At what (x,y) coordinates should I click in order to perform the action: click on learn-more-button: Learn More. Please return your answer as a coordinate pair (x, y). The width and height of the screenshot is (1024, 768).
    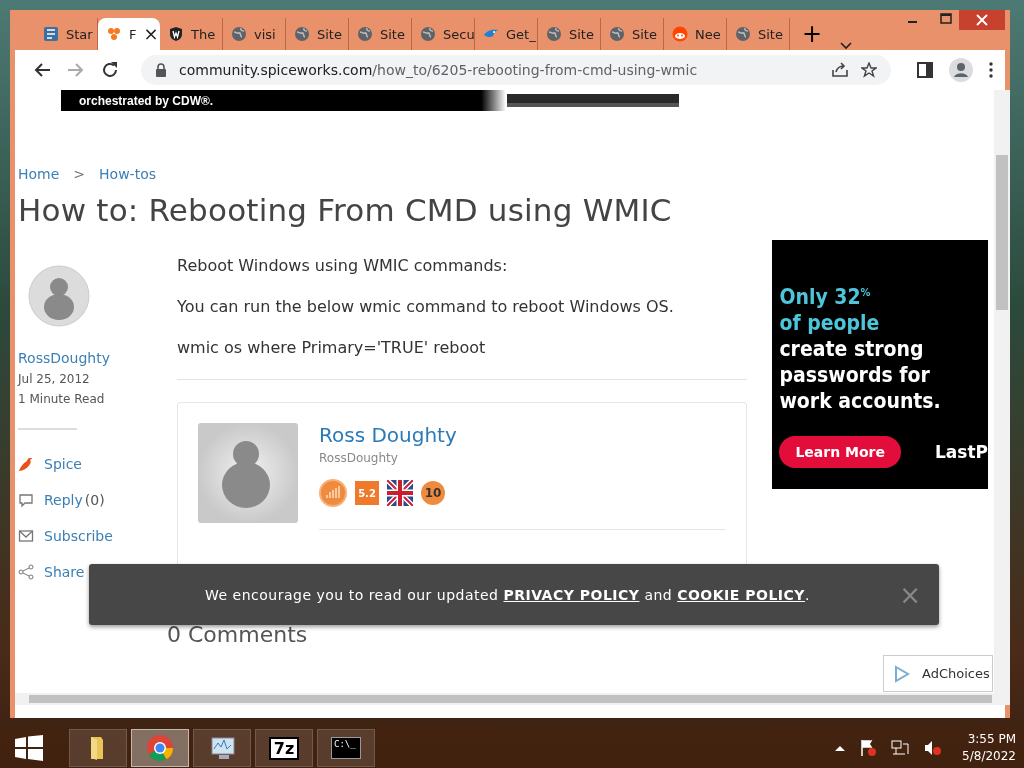
    Looking at the image, I should click on (840, 452).